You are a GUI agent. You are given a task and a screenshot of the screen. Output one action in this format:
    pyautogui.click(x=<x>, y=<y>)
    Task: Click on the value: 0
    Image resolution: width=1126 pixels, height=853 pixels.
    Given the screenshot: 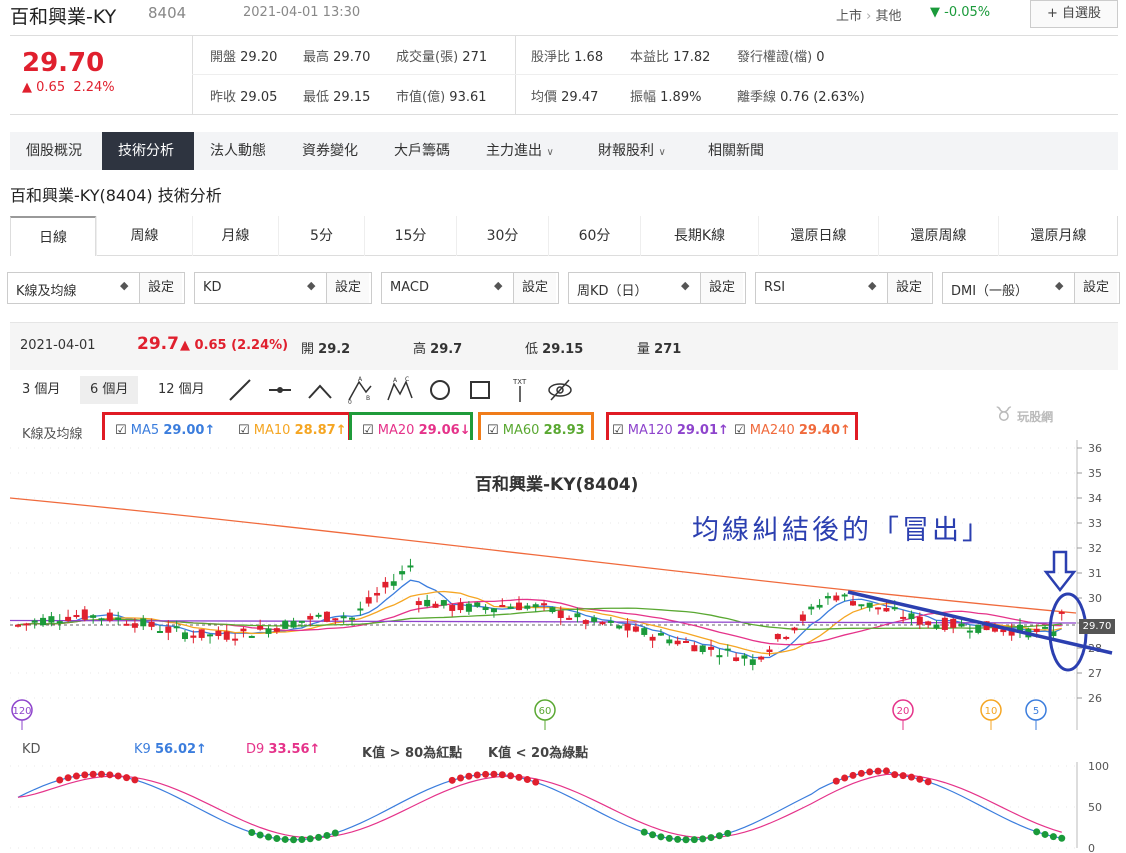 What is the action you would take?
    pyautogui.click(x=820, y=57)
    